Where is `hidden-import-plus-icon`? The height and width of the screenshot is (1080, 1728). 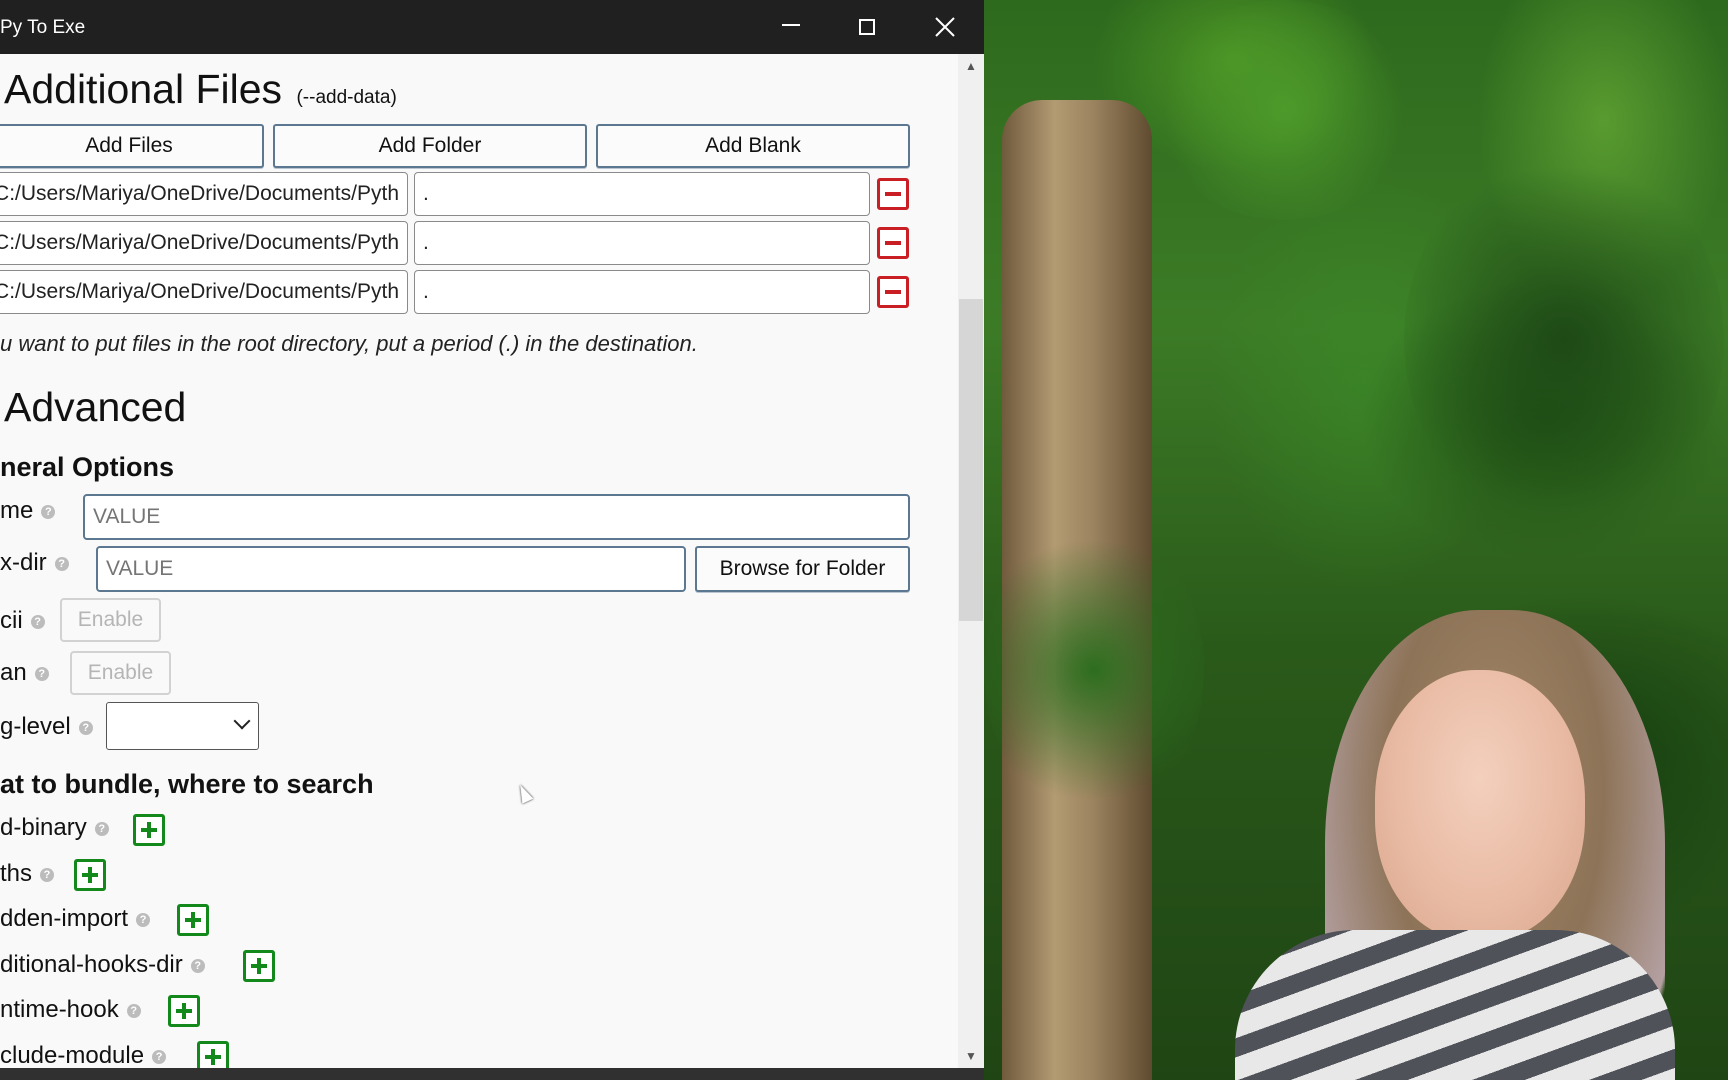
hidden-import-plus-icon is located at coordinates (193, 920).